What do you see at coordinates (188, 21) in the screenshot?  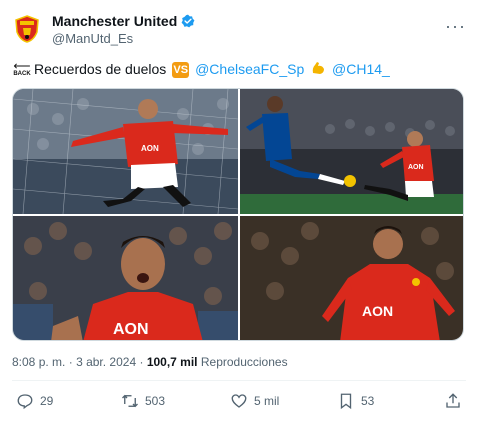 I see `verified-badge-icon` at bounding box center [188, 21].